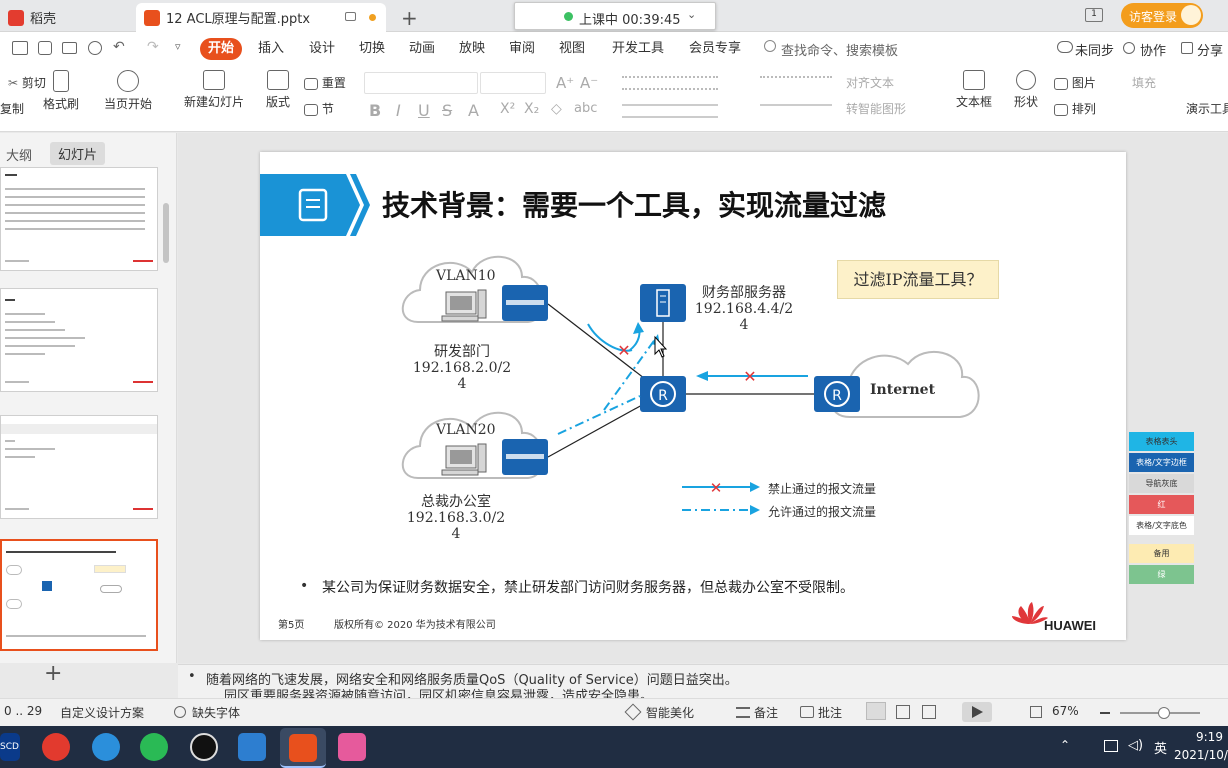  I want to click on smart-shape-button: 转智能图形, so click(876, 108).